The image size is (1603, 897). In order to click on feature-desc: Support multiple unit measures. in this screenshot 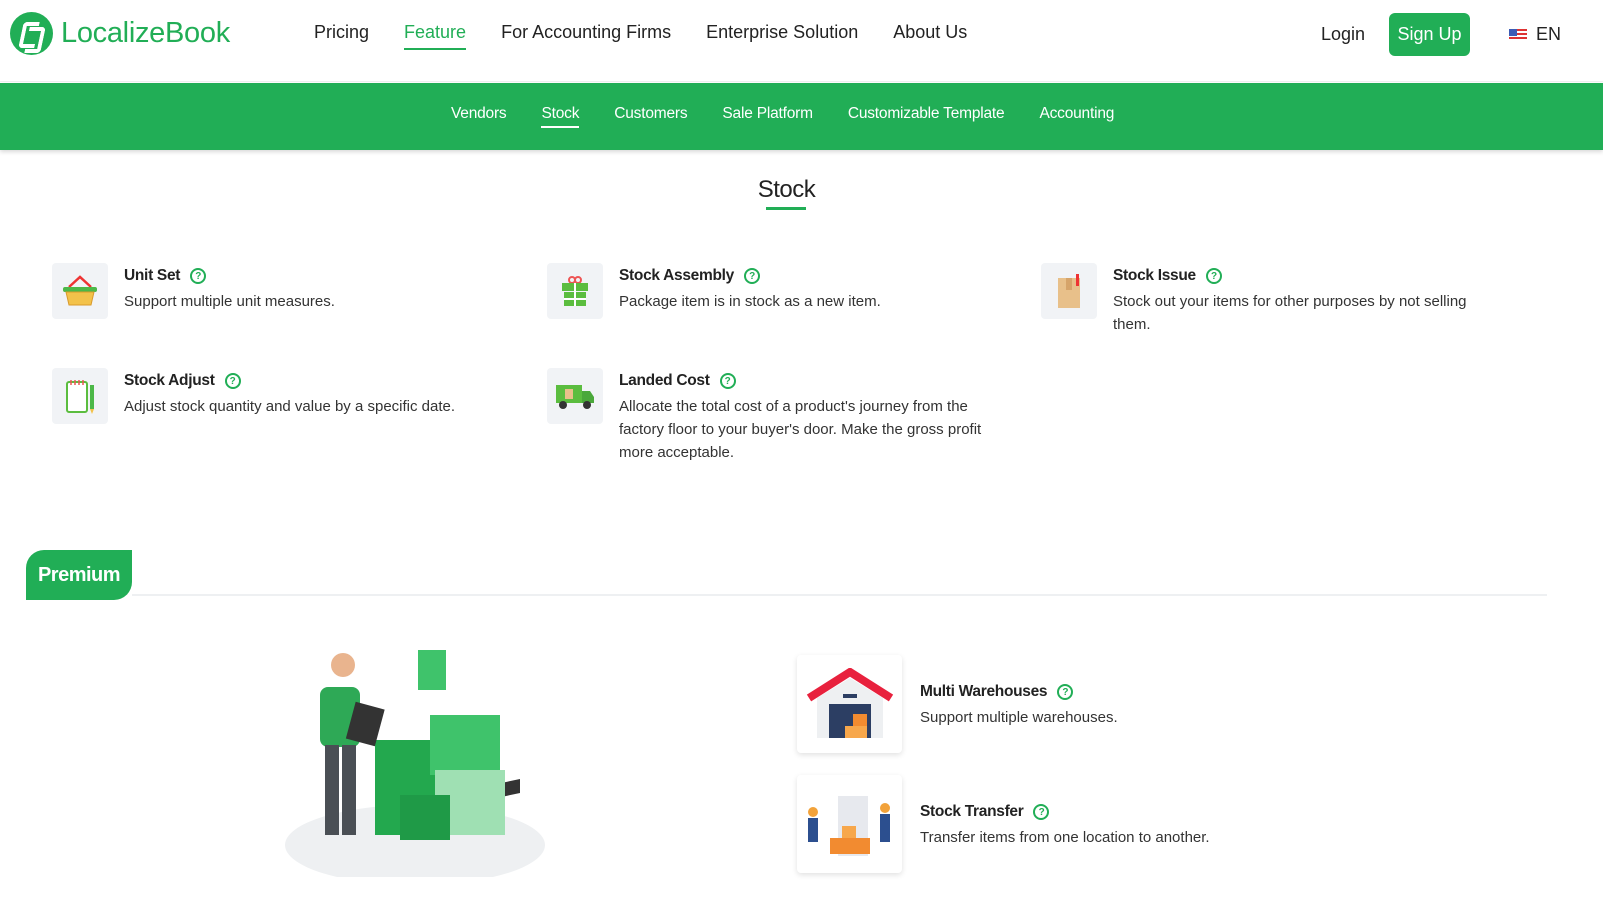, I will do `click(229, 301)`.